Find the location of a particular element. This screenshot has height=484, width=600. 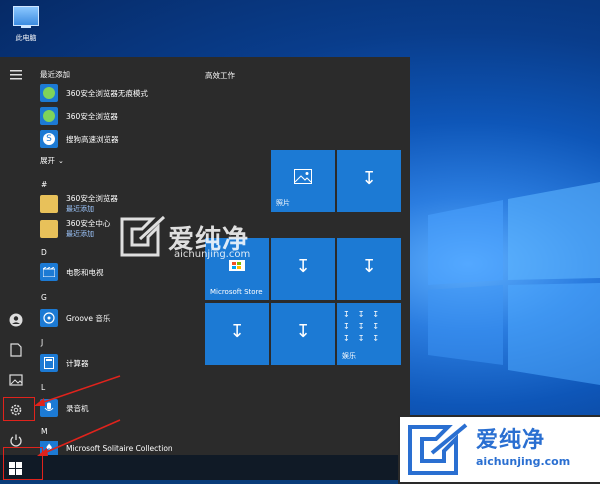

app-item-sogou-browser: S 搜狗高速浏览器 is located at coordinates (79, 139).